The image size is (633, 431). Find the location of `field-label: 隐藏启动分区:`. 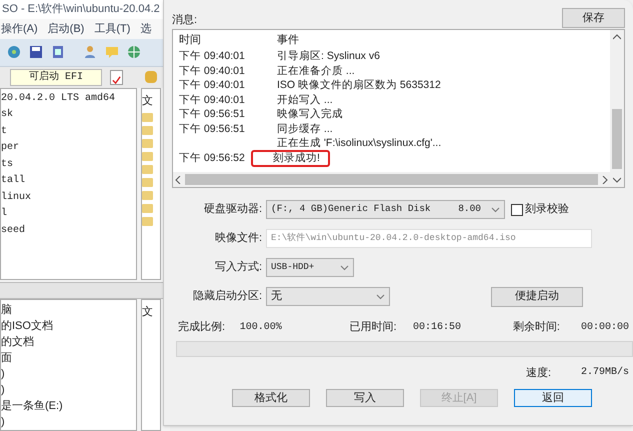

field-label: 隐藏启动分区: is located at coordinates (227, 296).